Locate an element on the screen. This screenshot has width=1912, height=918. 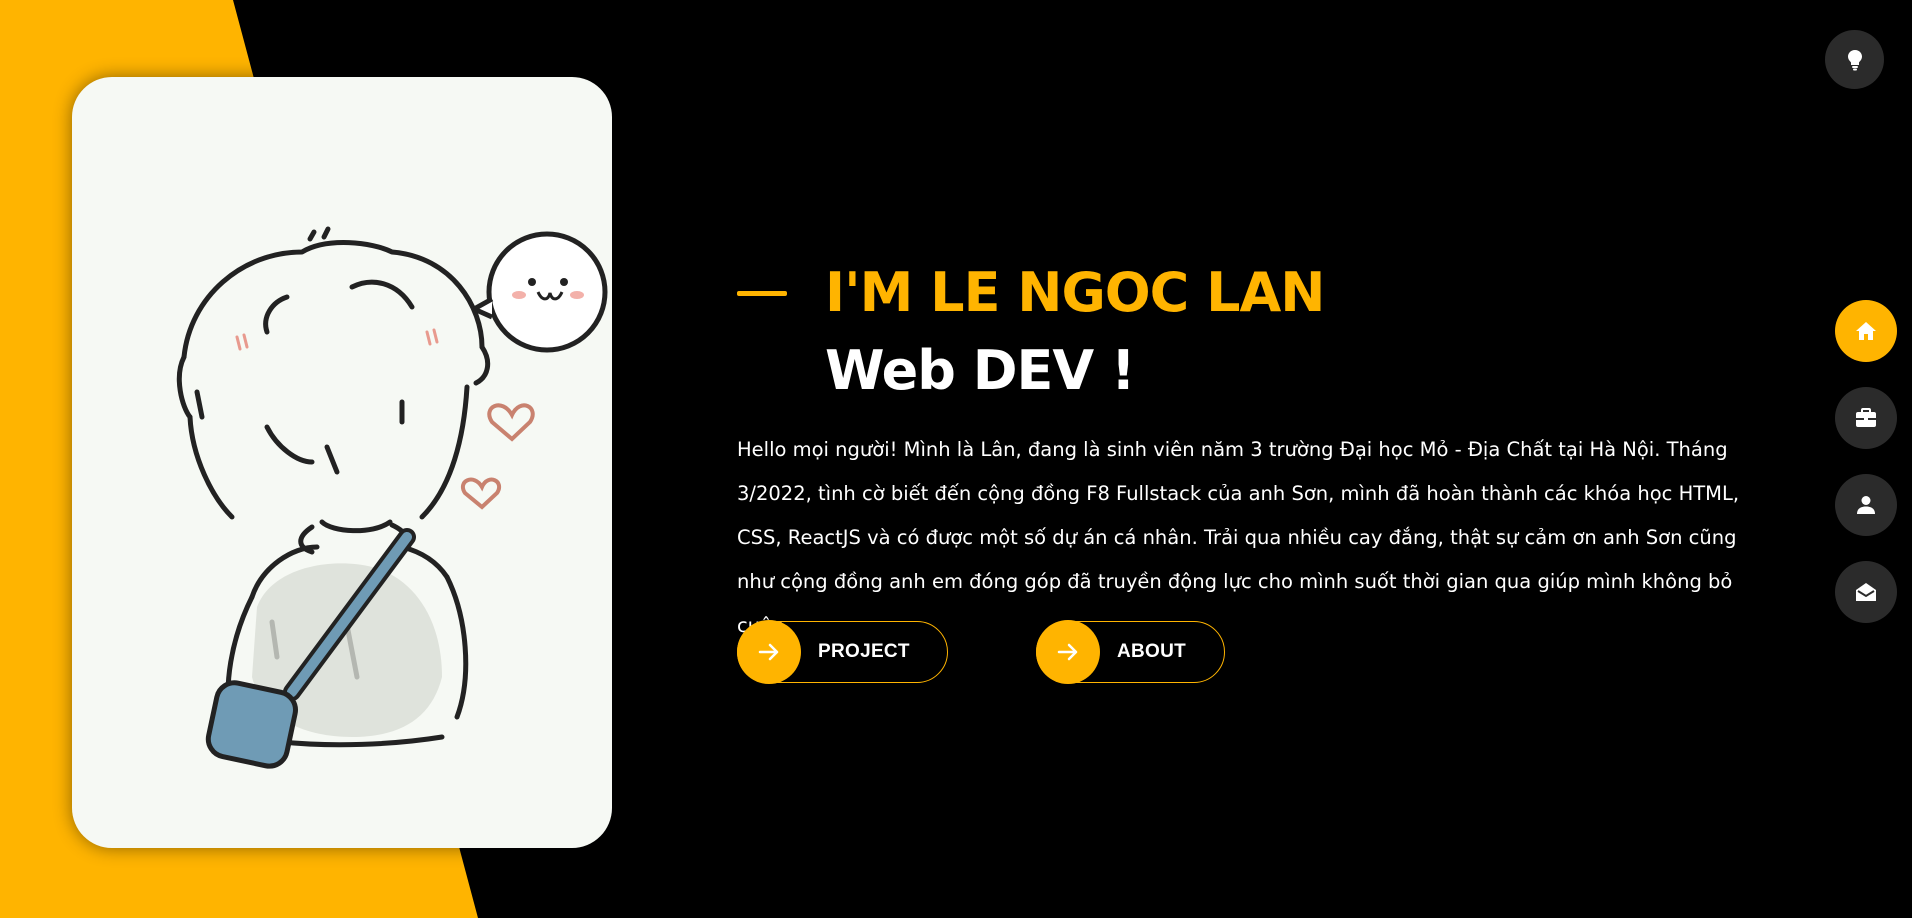
lightbulb-icon is located at coordinates (1854, 59).